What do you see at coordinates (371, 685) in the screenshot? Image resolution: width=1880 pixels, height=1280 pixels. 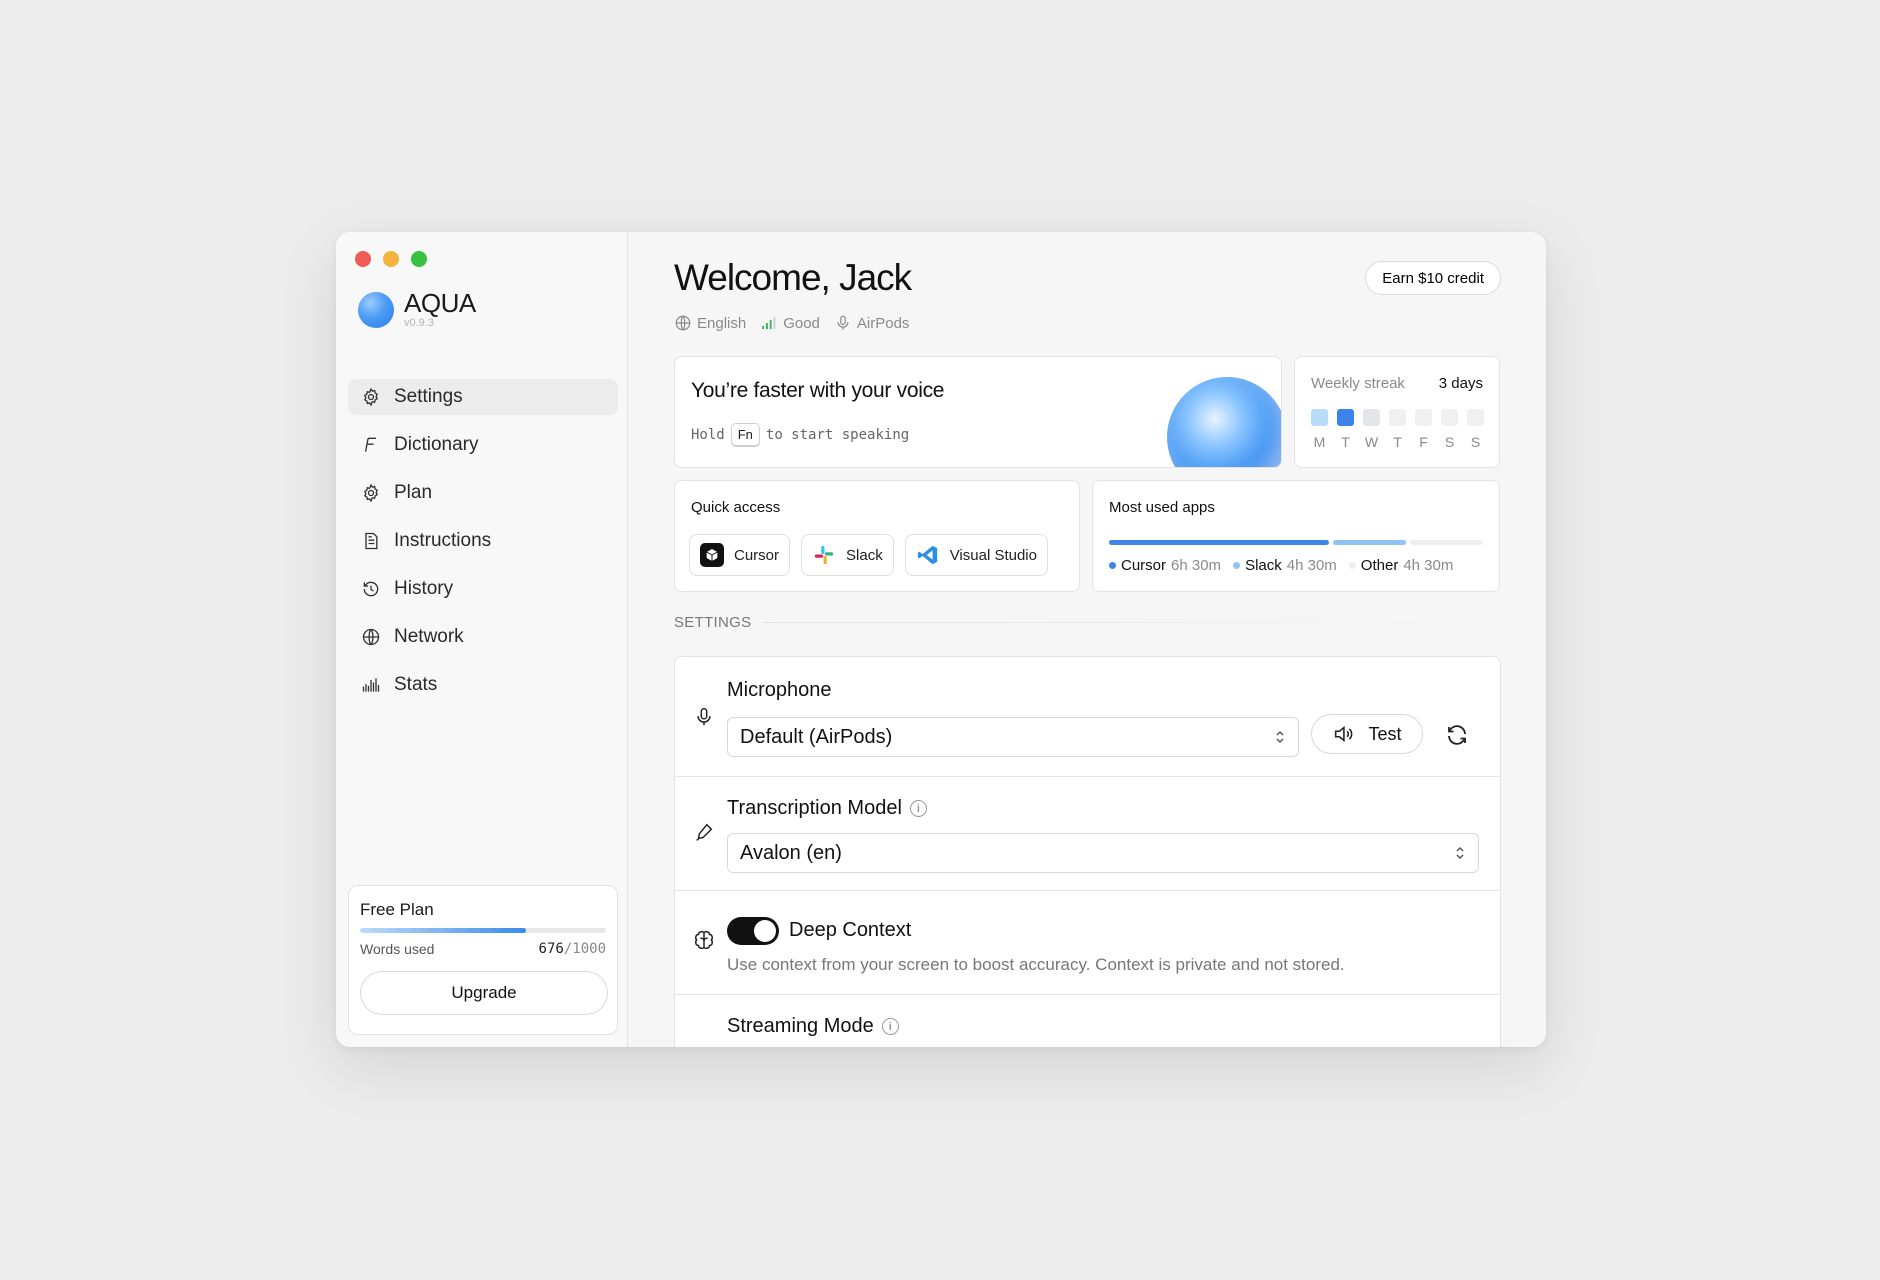 I see `bars-icon` at bounding box center [371, 685].